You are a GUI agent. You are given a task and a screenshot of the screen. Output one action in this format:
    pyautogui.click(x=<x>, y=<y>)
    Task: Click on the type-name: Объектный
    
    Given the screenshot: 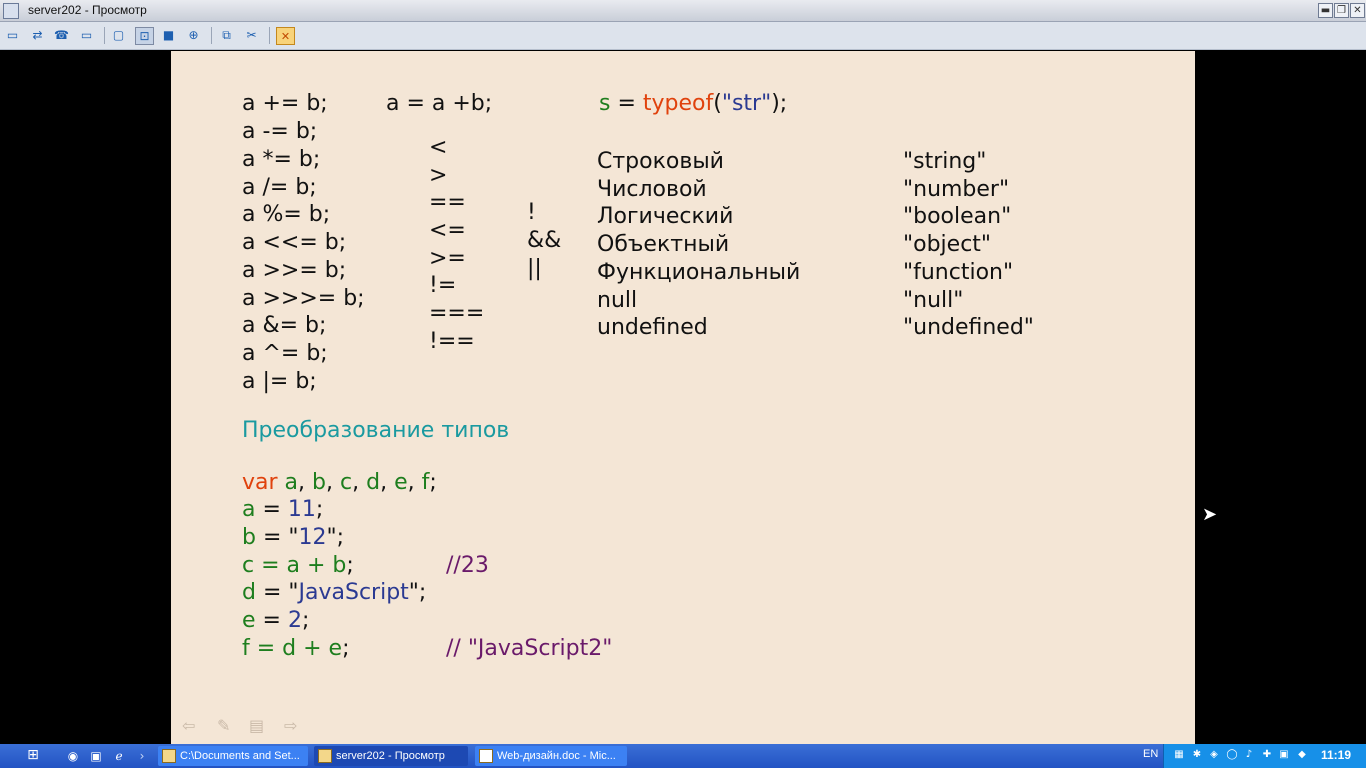 What is the action you would take?
    pyautogui.click(x=663, y=244)
    